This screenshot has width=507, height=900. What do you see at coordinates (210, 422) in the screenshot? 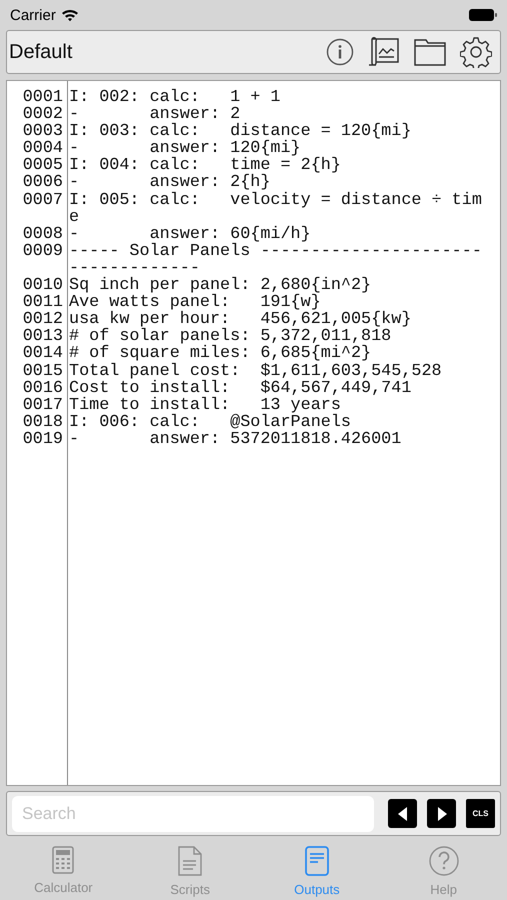
I see `output-line: I: 006: calc: @SolarPanels` at bounding box center [210, 422].